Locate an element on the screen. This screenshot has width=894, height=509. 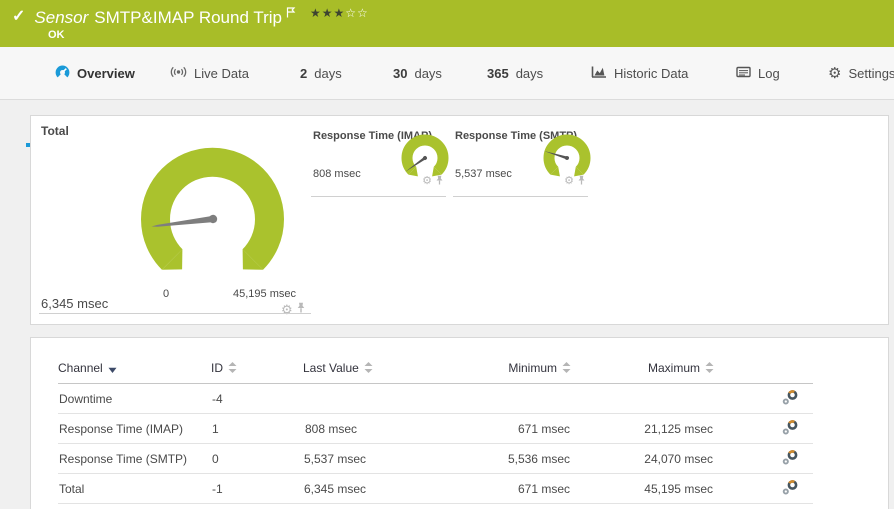
cell-last-value: 6,345 msec is located at coordinates (334, 488).